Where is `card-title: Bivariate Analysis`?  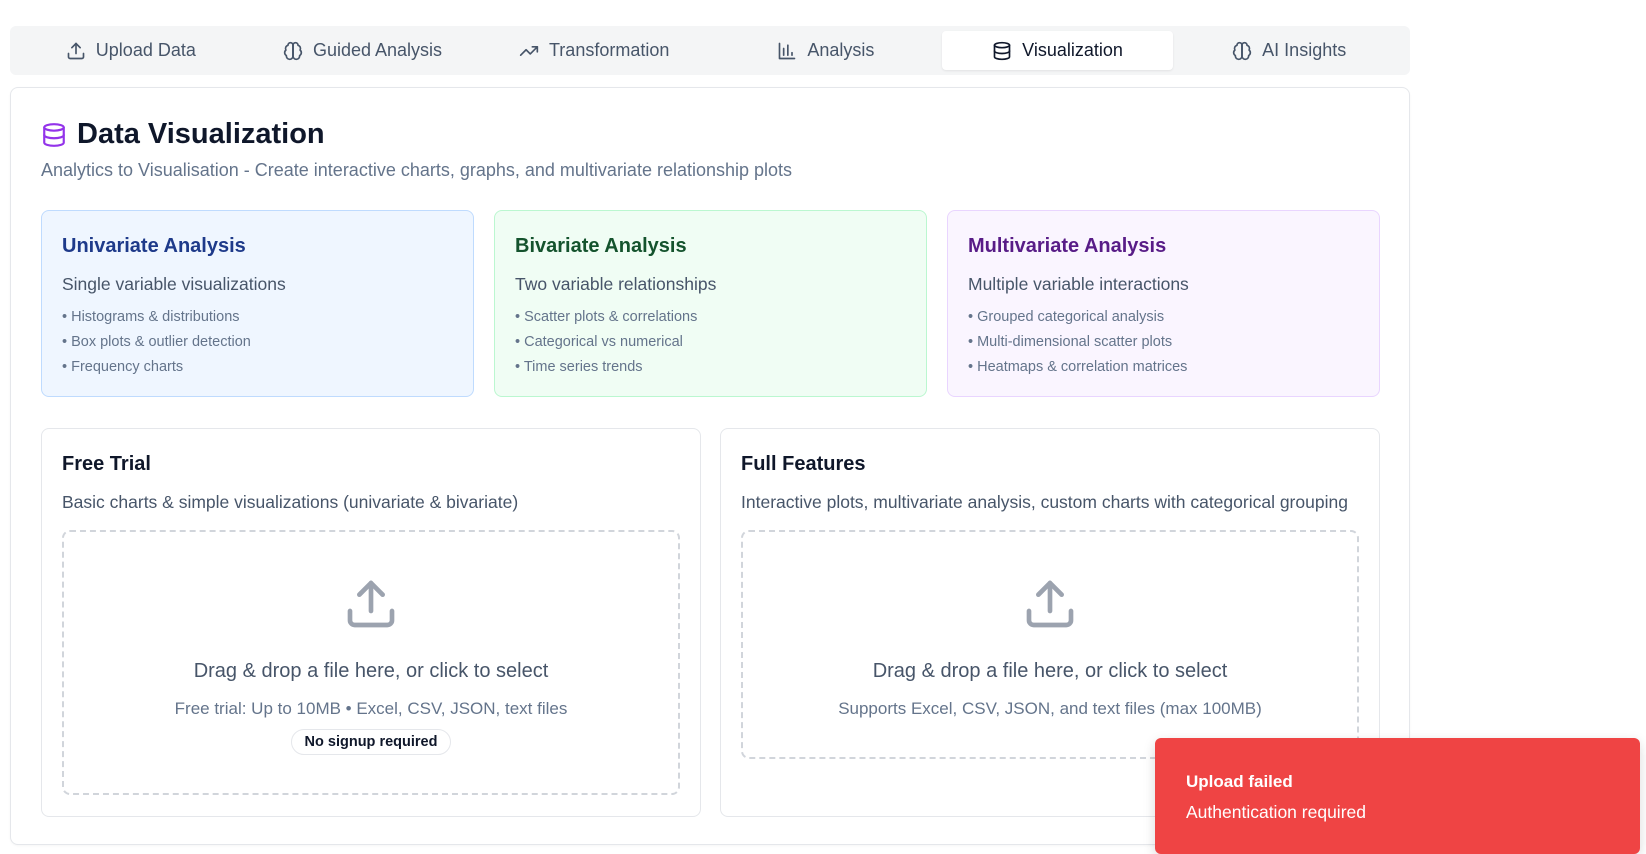 card-title: Bivariate Analysis is located at coordinates (601, 246).